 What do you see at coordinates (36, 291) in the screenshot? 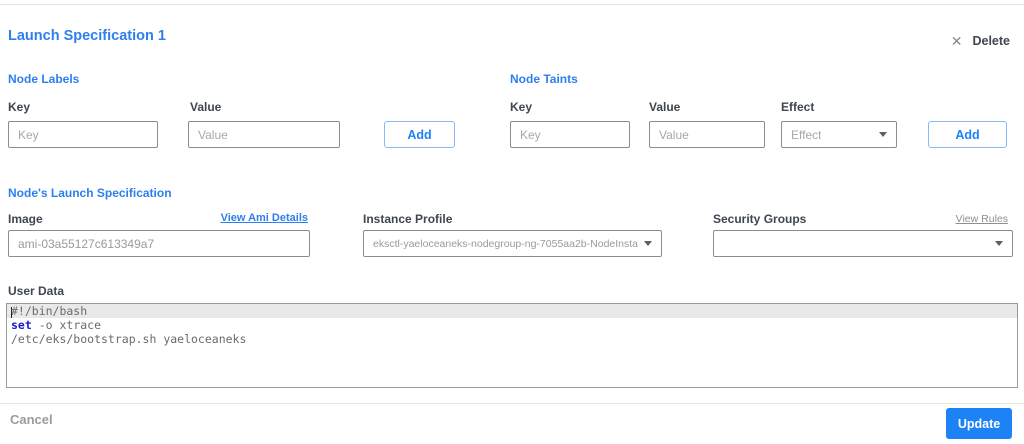
I see `user-data-label: User Data` at bounding box center [36, 291].